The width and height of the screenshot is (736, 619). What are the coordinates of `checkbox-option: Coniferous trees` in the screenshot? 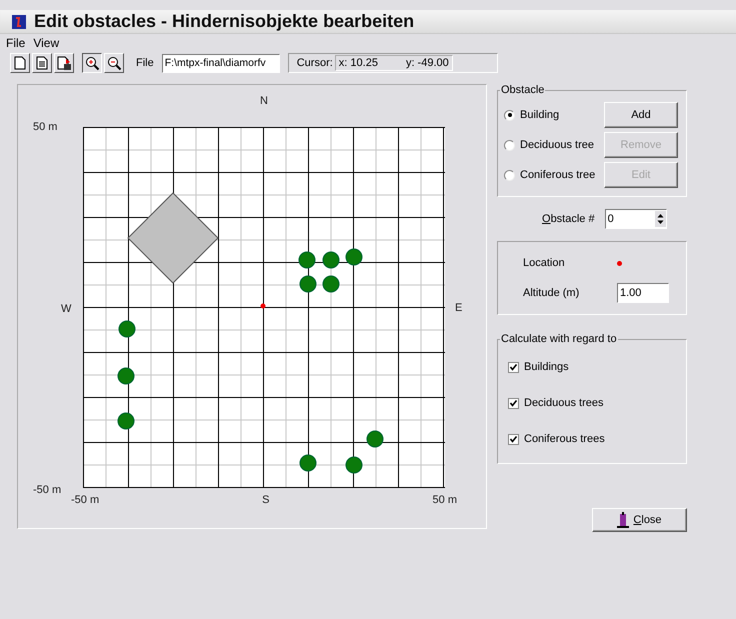 It's located at (591, 439).